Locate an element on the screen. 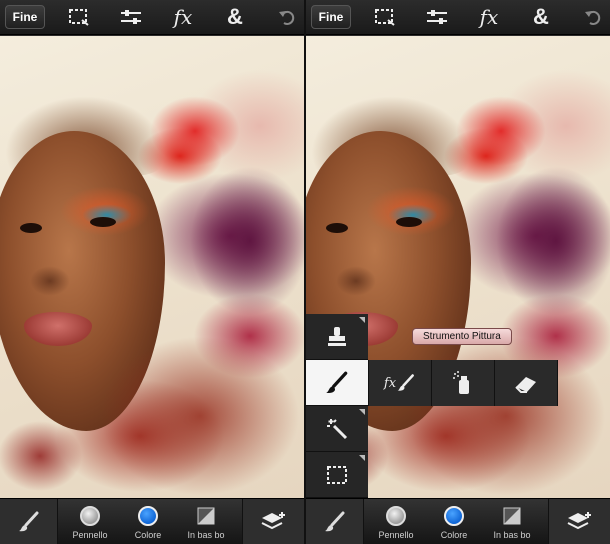  marquee-tool is located at coordinates (337, 475).